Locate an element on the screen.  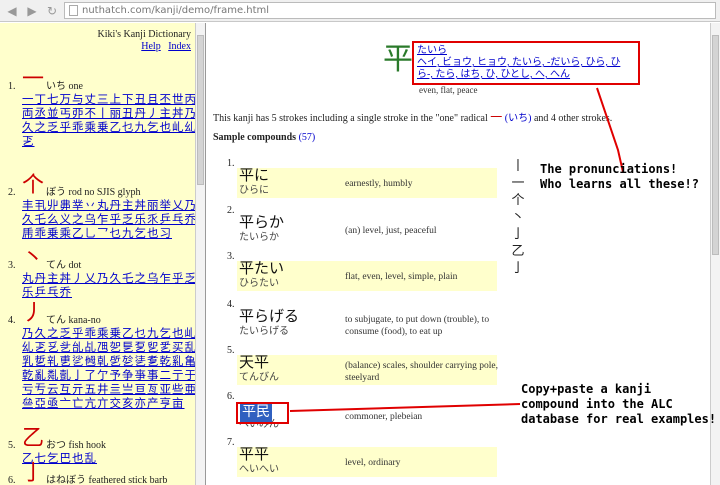
compounds-count: (57) is located at coordinates (307, 137).